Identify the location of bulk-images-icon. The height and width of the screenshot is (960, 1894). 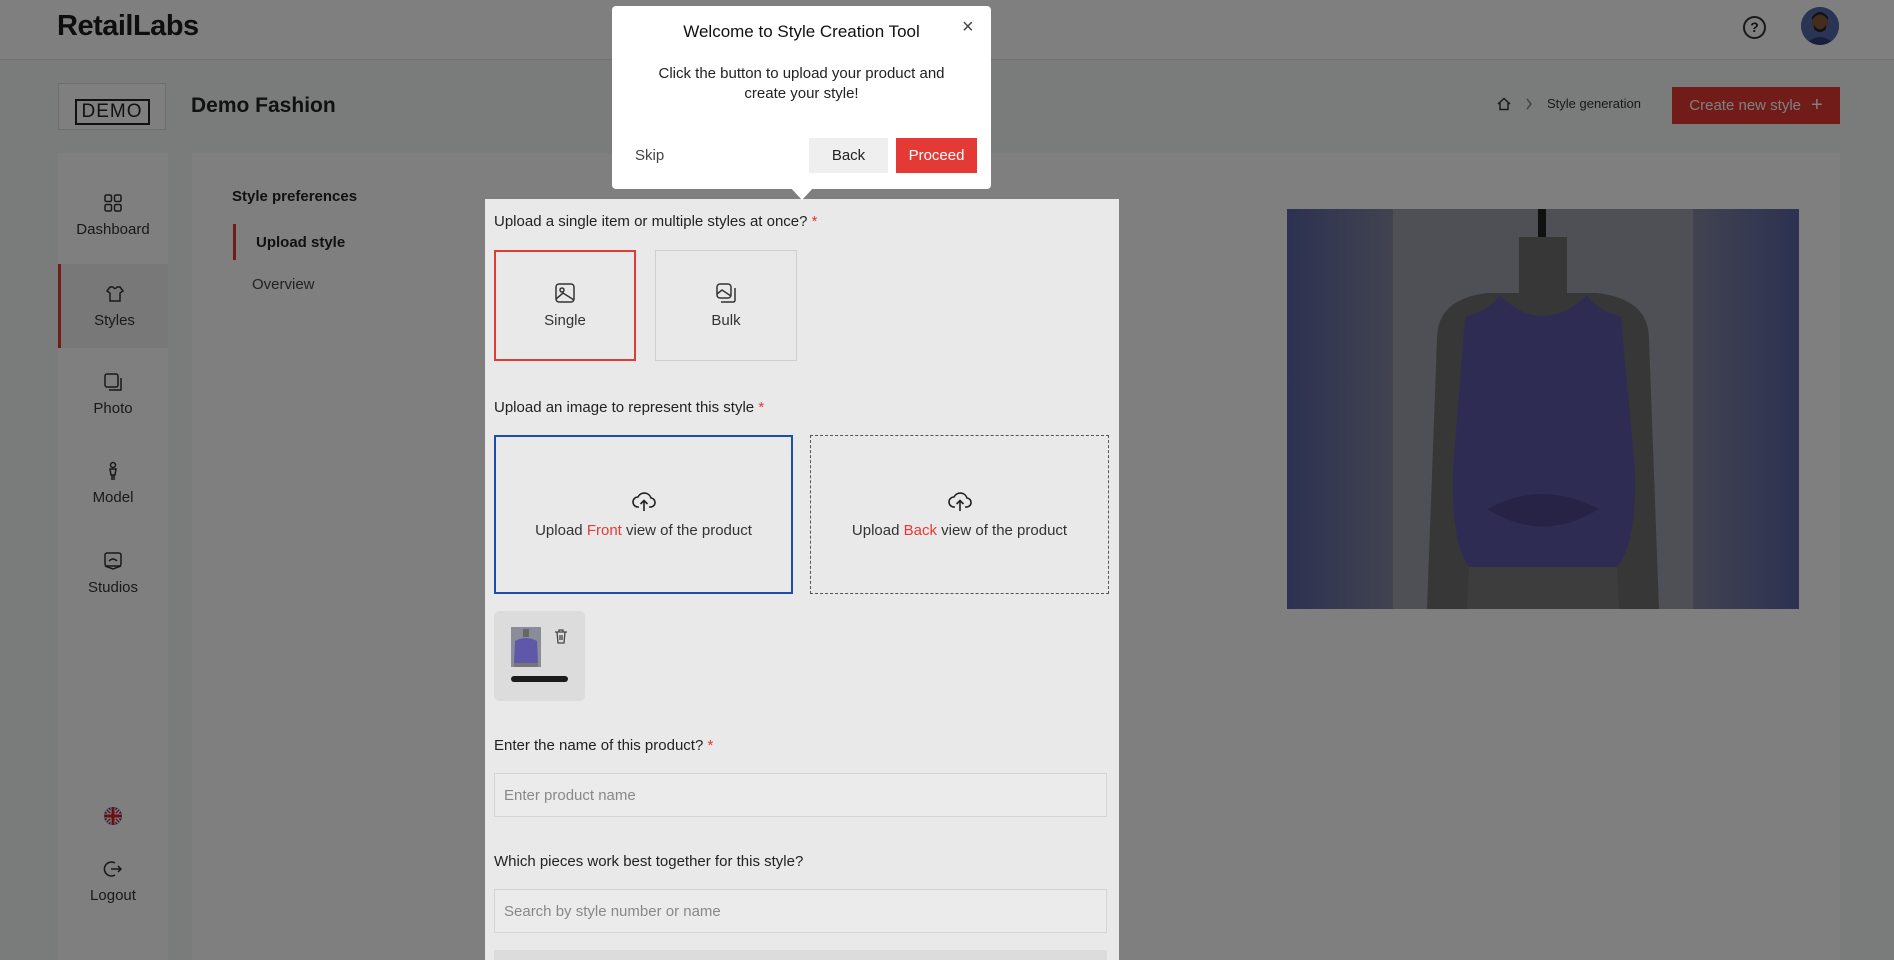
(726, 293).